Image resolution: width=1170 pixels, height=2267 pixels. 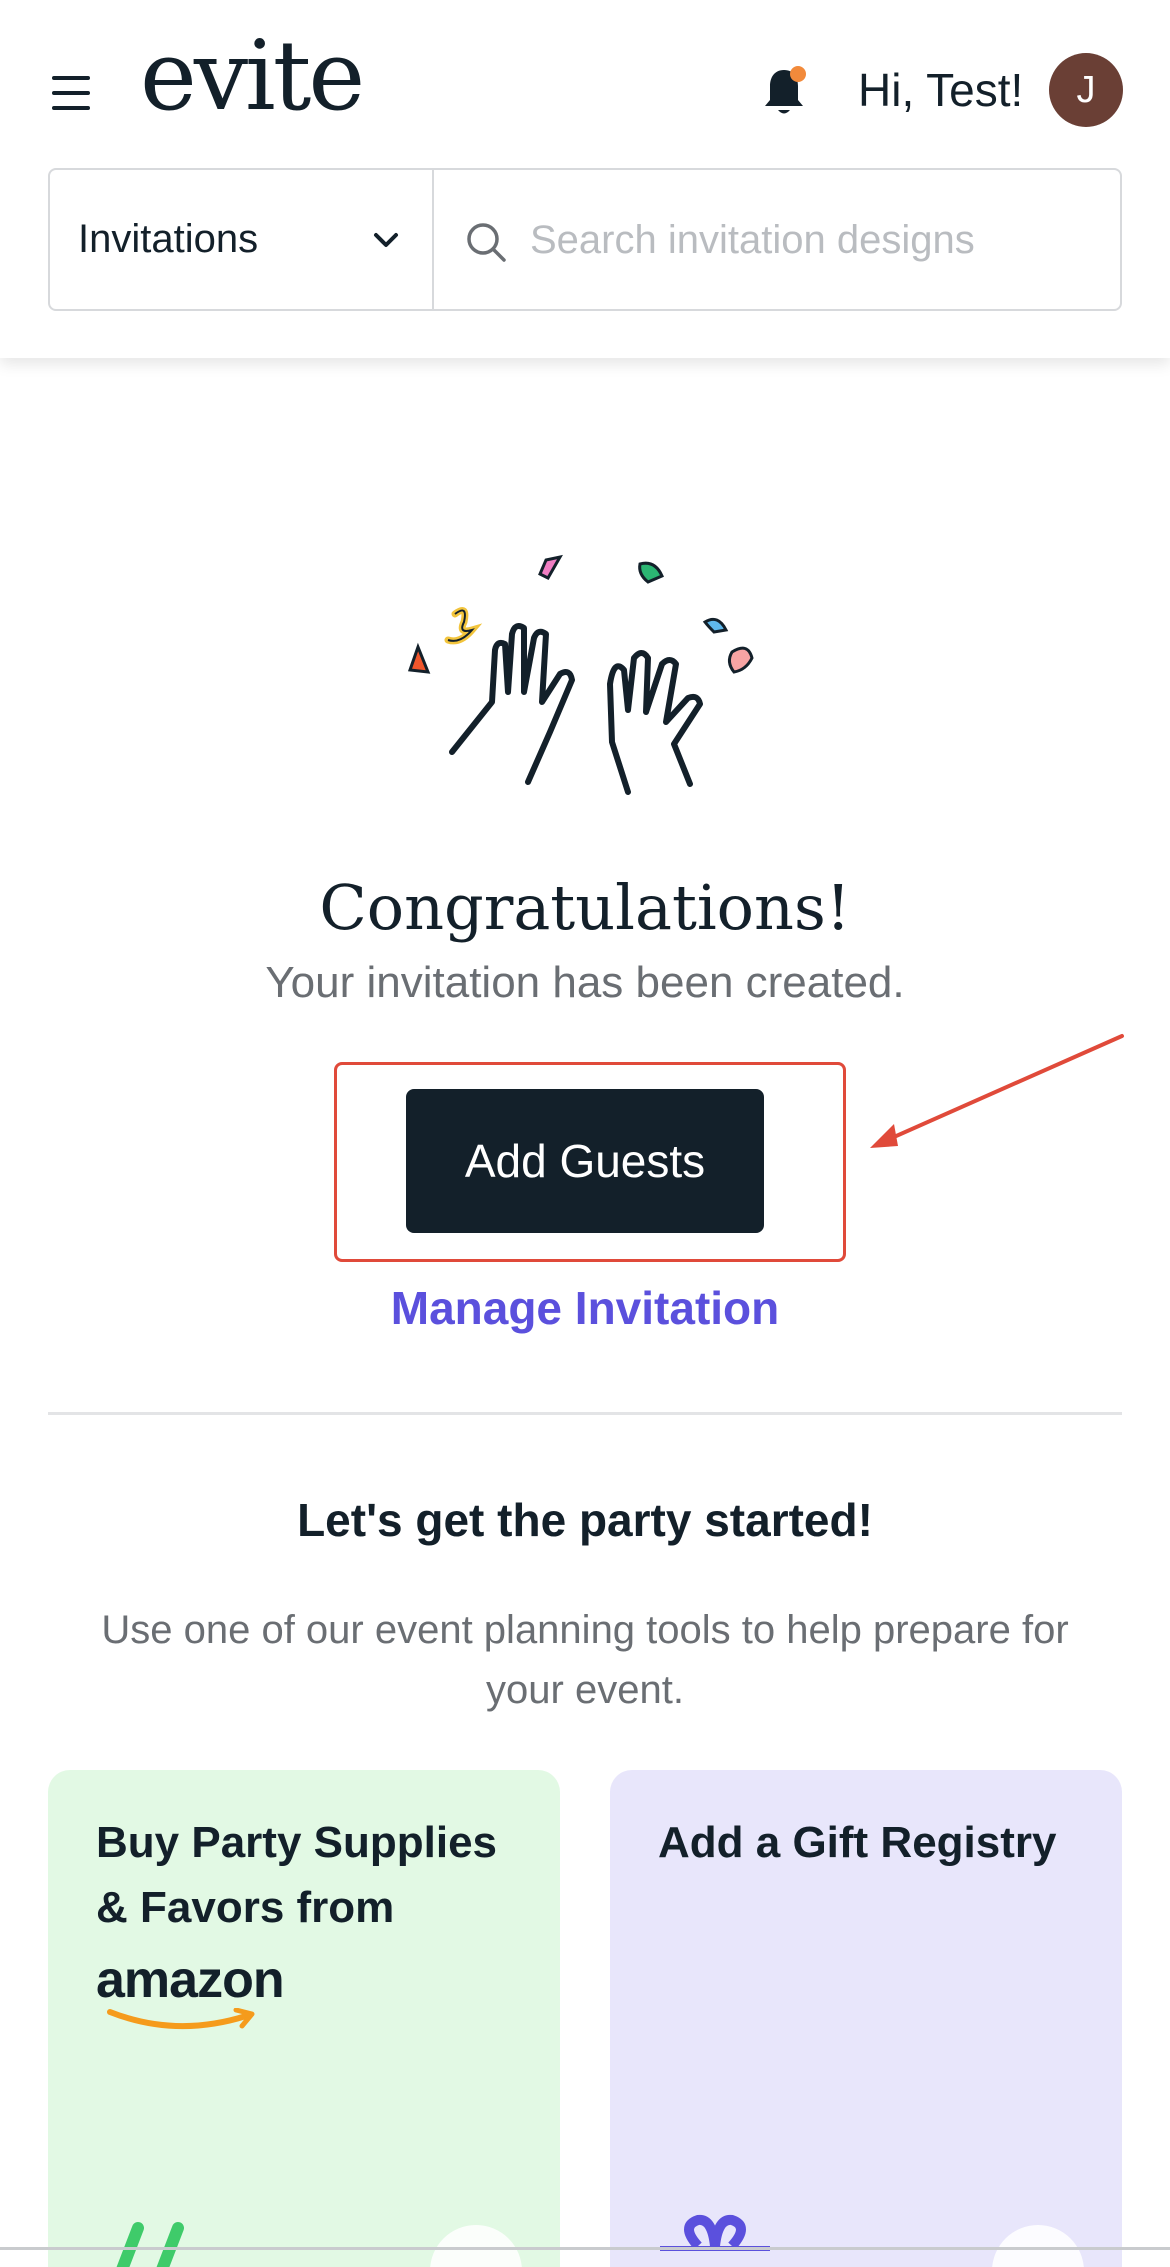 What do you see at coordinates (580, 674) in the screenshot?
I see `celebration-hands-illustration` at bounding box center [580, 674].